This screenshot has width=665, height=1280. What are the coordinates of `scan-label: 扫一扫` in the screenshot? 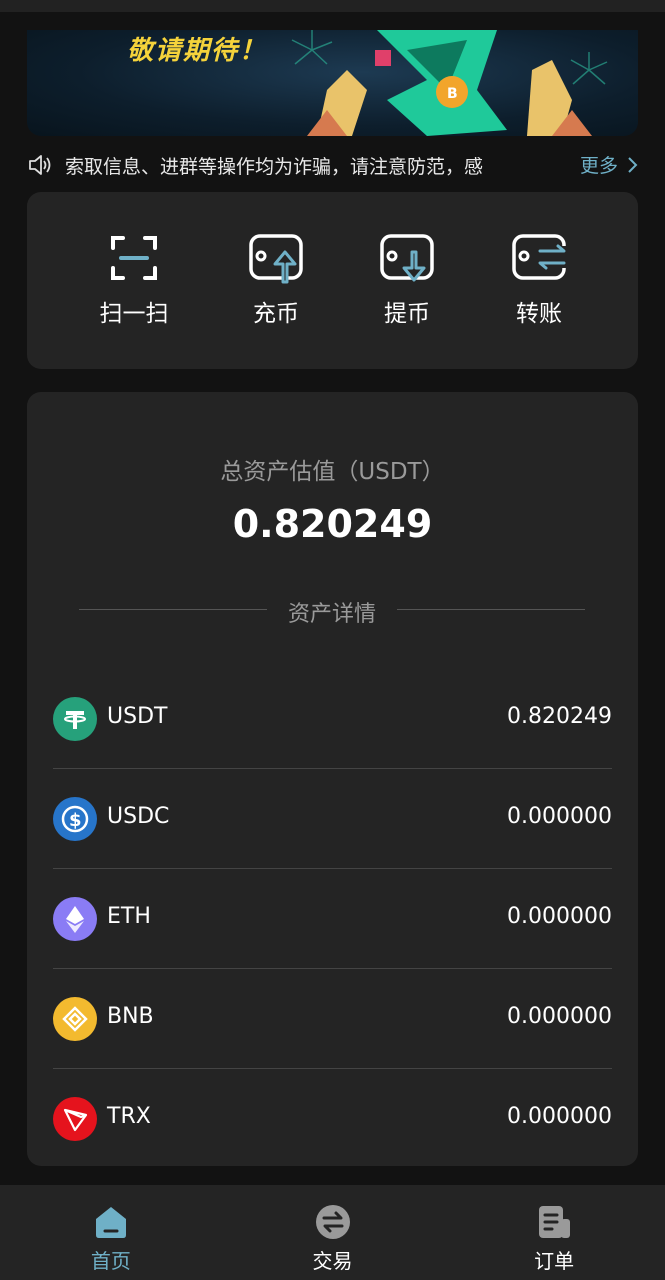 It's located at (134, 314).